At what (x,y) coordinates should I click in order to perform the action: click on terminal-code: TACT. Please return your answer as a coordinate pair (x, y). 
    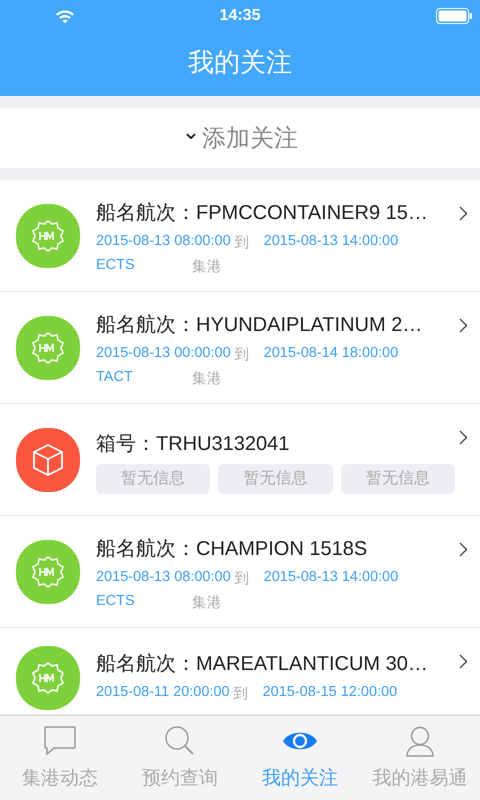
    Looking at the image, I should click on (115, 378).